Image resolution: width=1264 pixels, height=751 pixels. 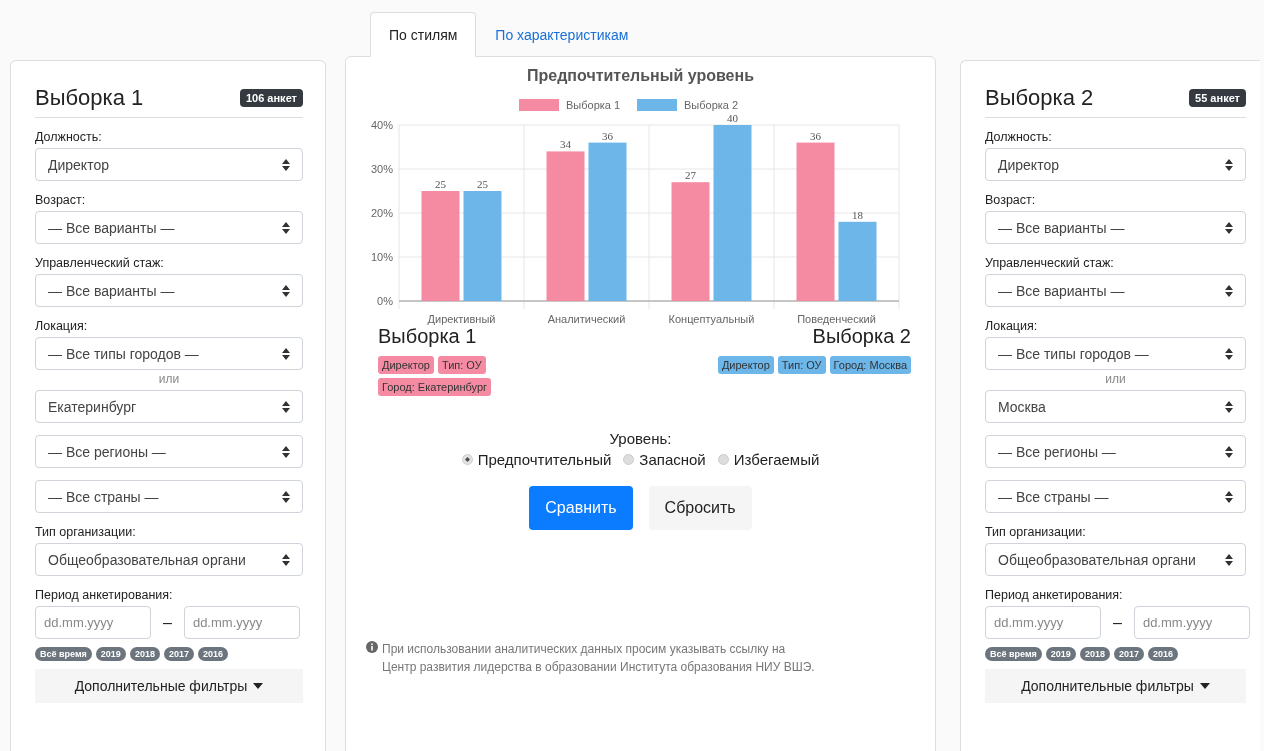 What do you see at coordinates (89, 98) in the screenshot?
I see `panel-title: Выборка 1` at bounding box center [89, 98].